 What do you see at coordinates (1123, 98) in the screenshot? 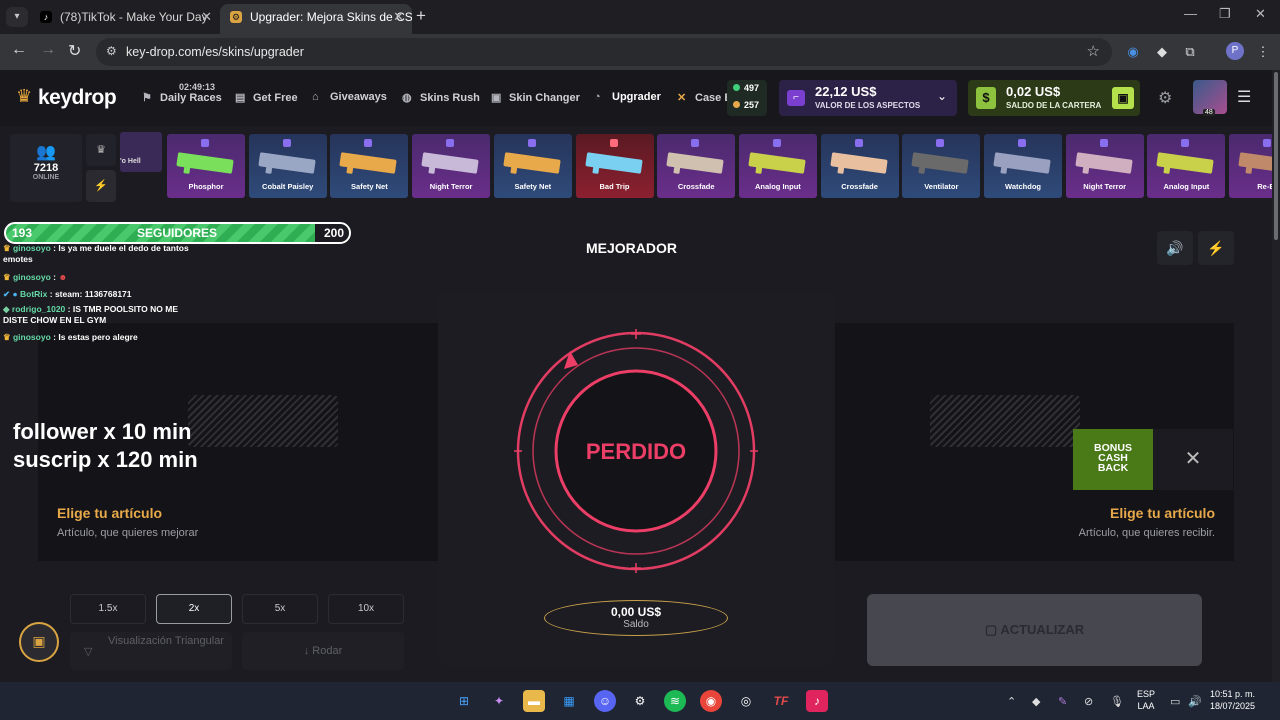
I see `add-funds-button: ▣` at bounding box center [1123, 98].